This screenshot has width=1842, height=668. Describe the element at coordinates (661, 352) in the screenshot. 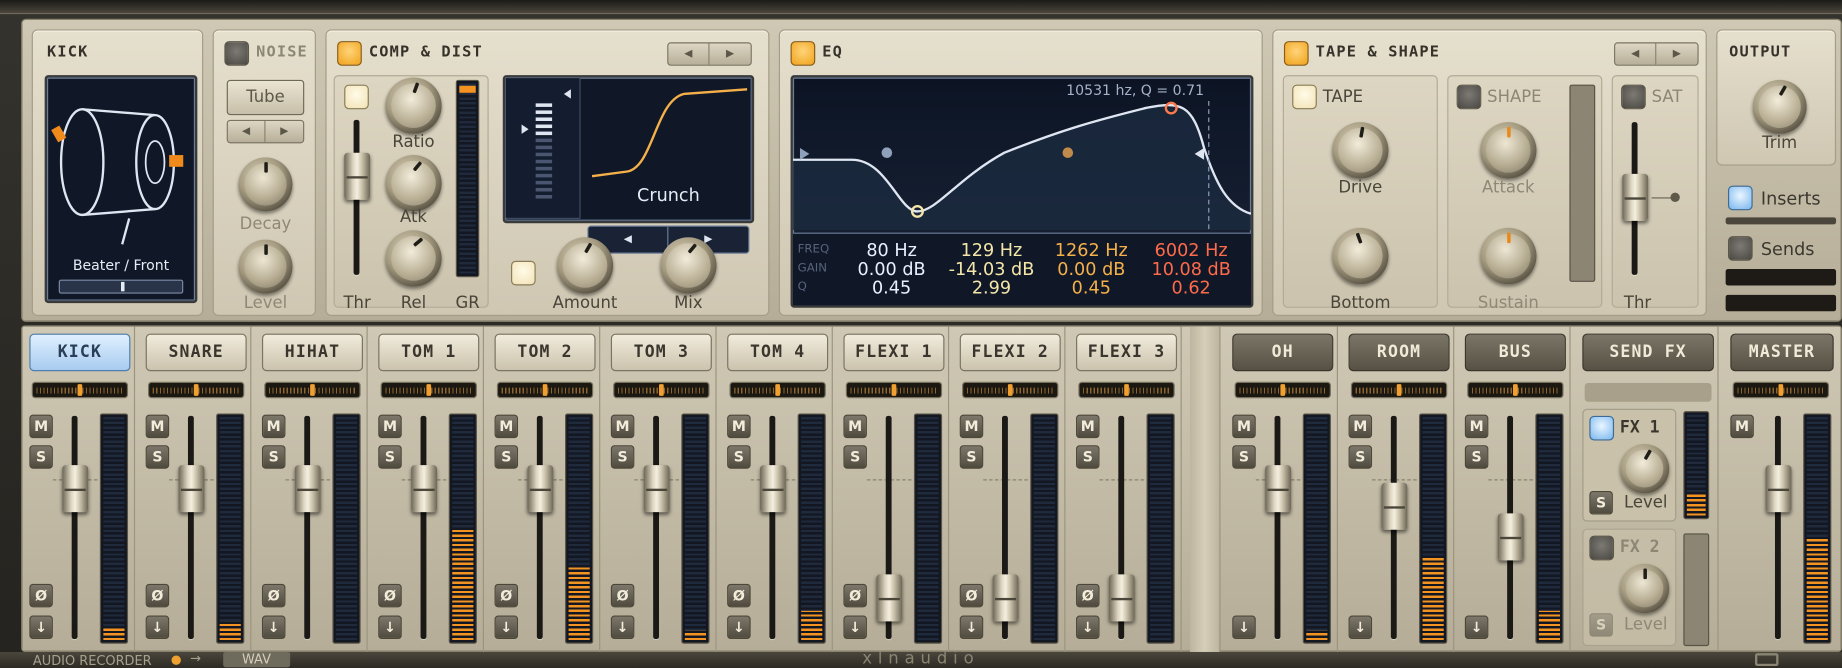

I see `channel-name-button: TOM 3` at that location.